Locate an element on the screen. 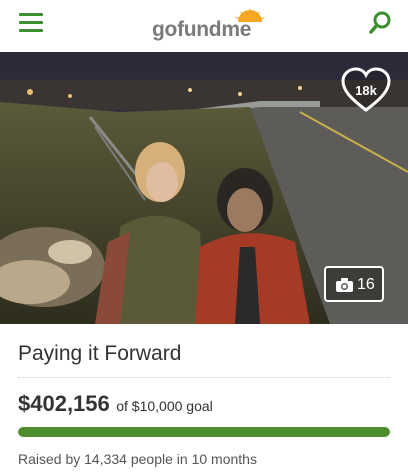  hamburger-menu-icon is located at coordinates (31, 22).